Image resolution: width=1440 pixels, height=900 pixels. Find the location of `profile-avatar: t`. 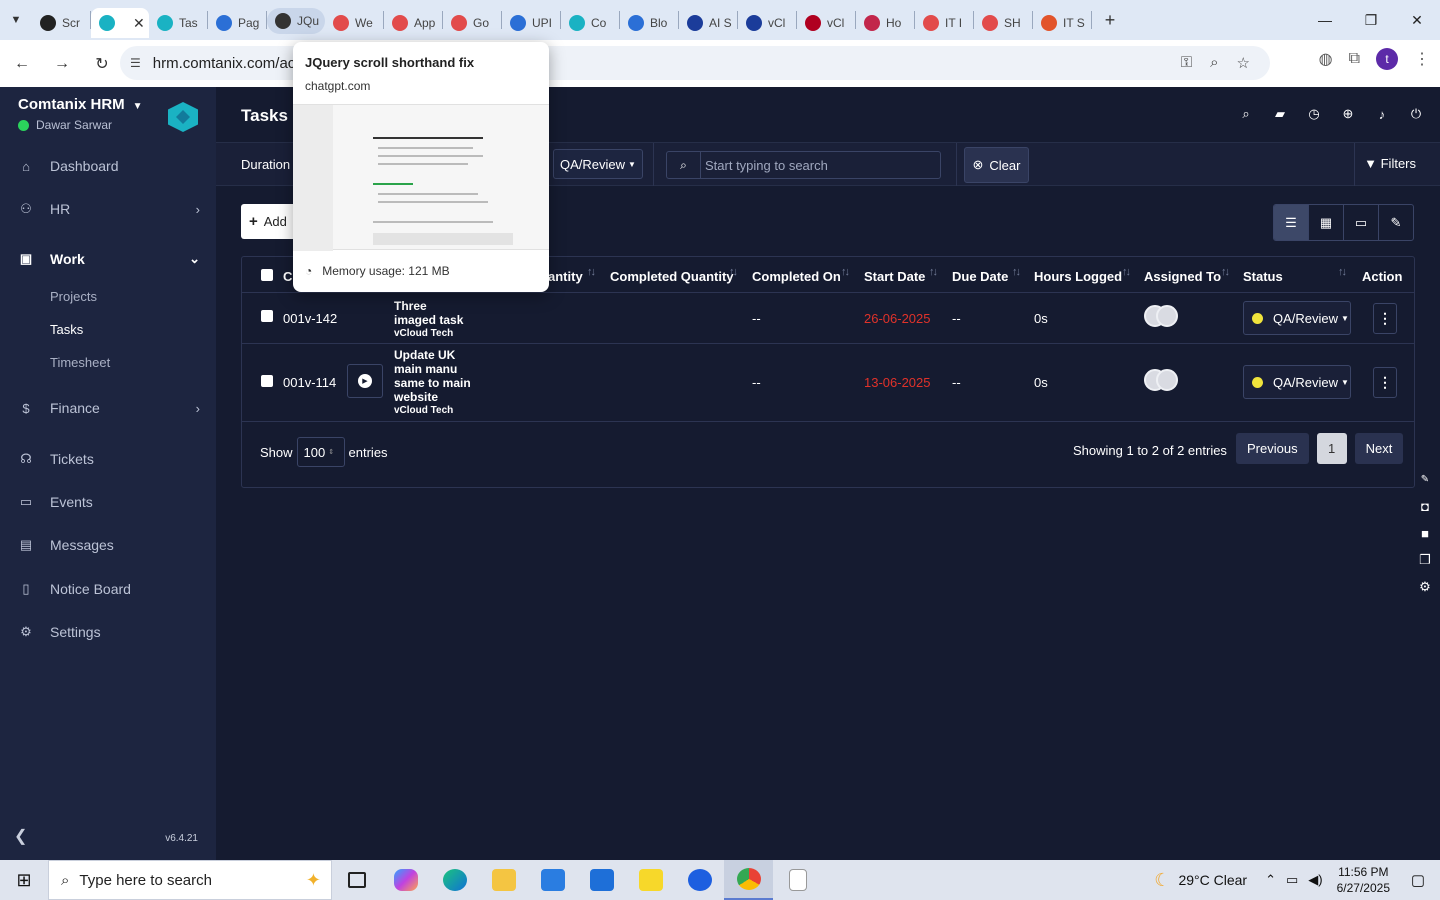

profile-avatar: t is located at coordinates (1387, 59).